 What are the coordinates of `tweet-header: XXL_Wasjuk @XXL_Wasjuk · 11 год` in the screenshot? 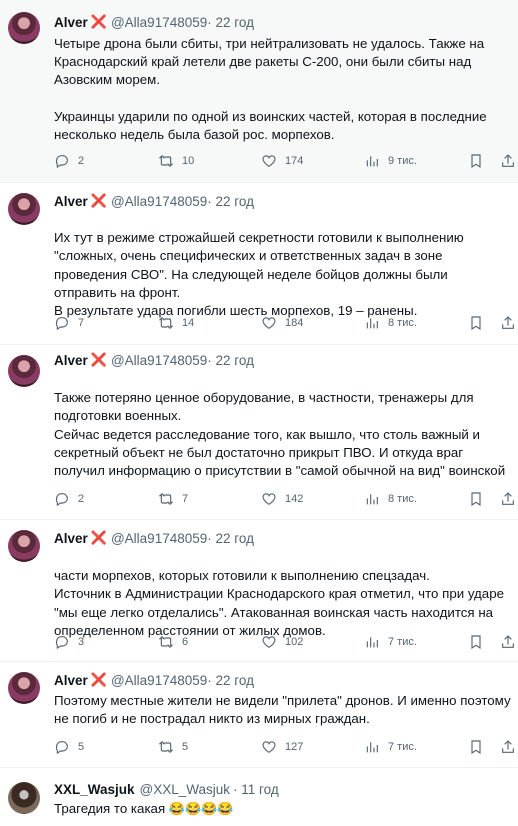 It's located at (166, 789).